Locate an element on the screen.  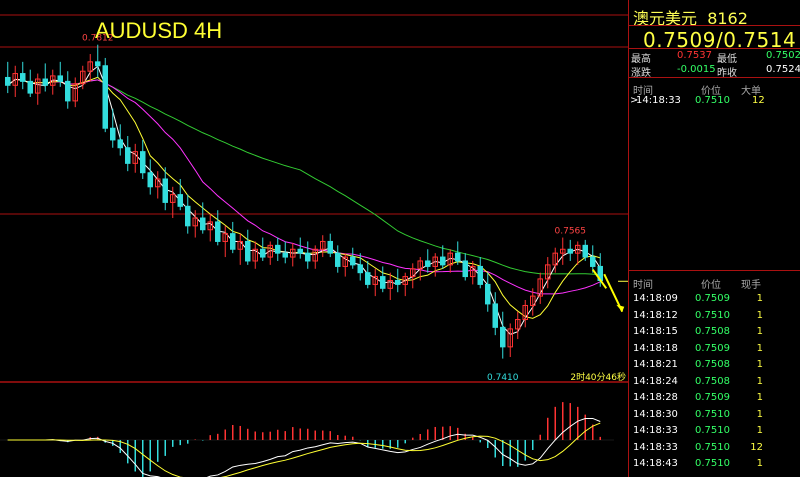
low-label: 0.7410 is located at coordinates (503, 378).